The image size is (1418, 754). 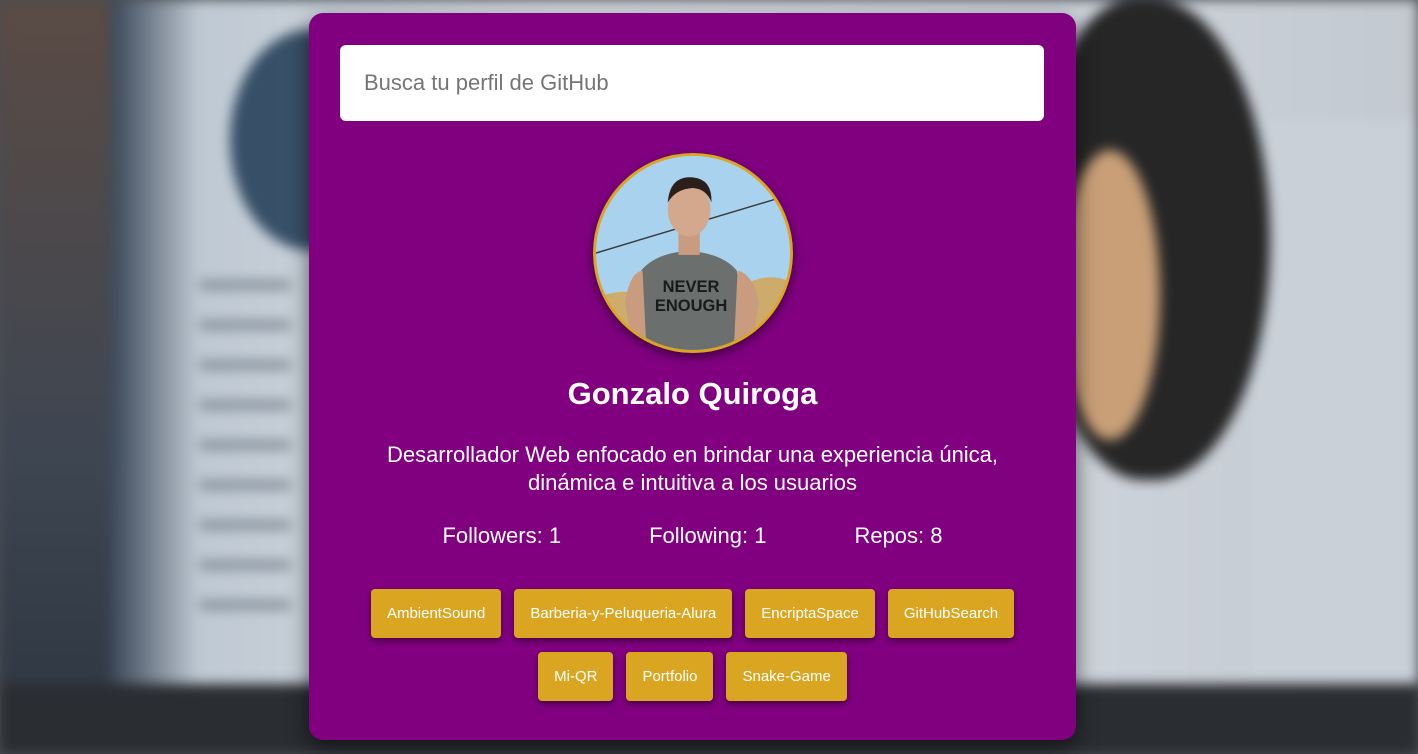 What do you see at coordinates (691, 306) in the screenshot?
I see `svg-text: ENOUGH` at bounding box center [691, 306].